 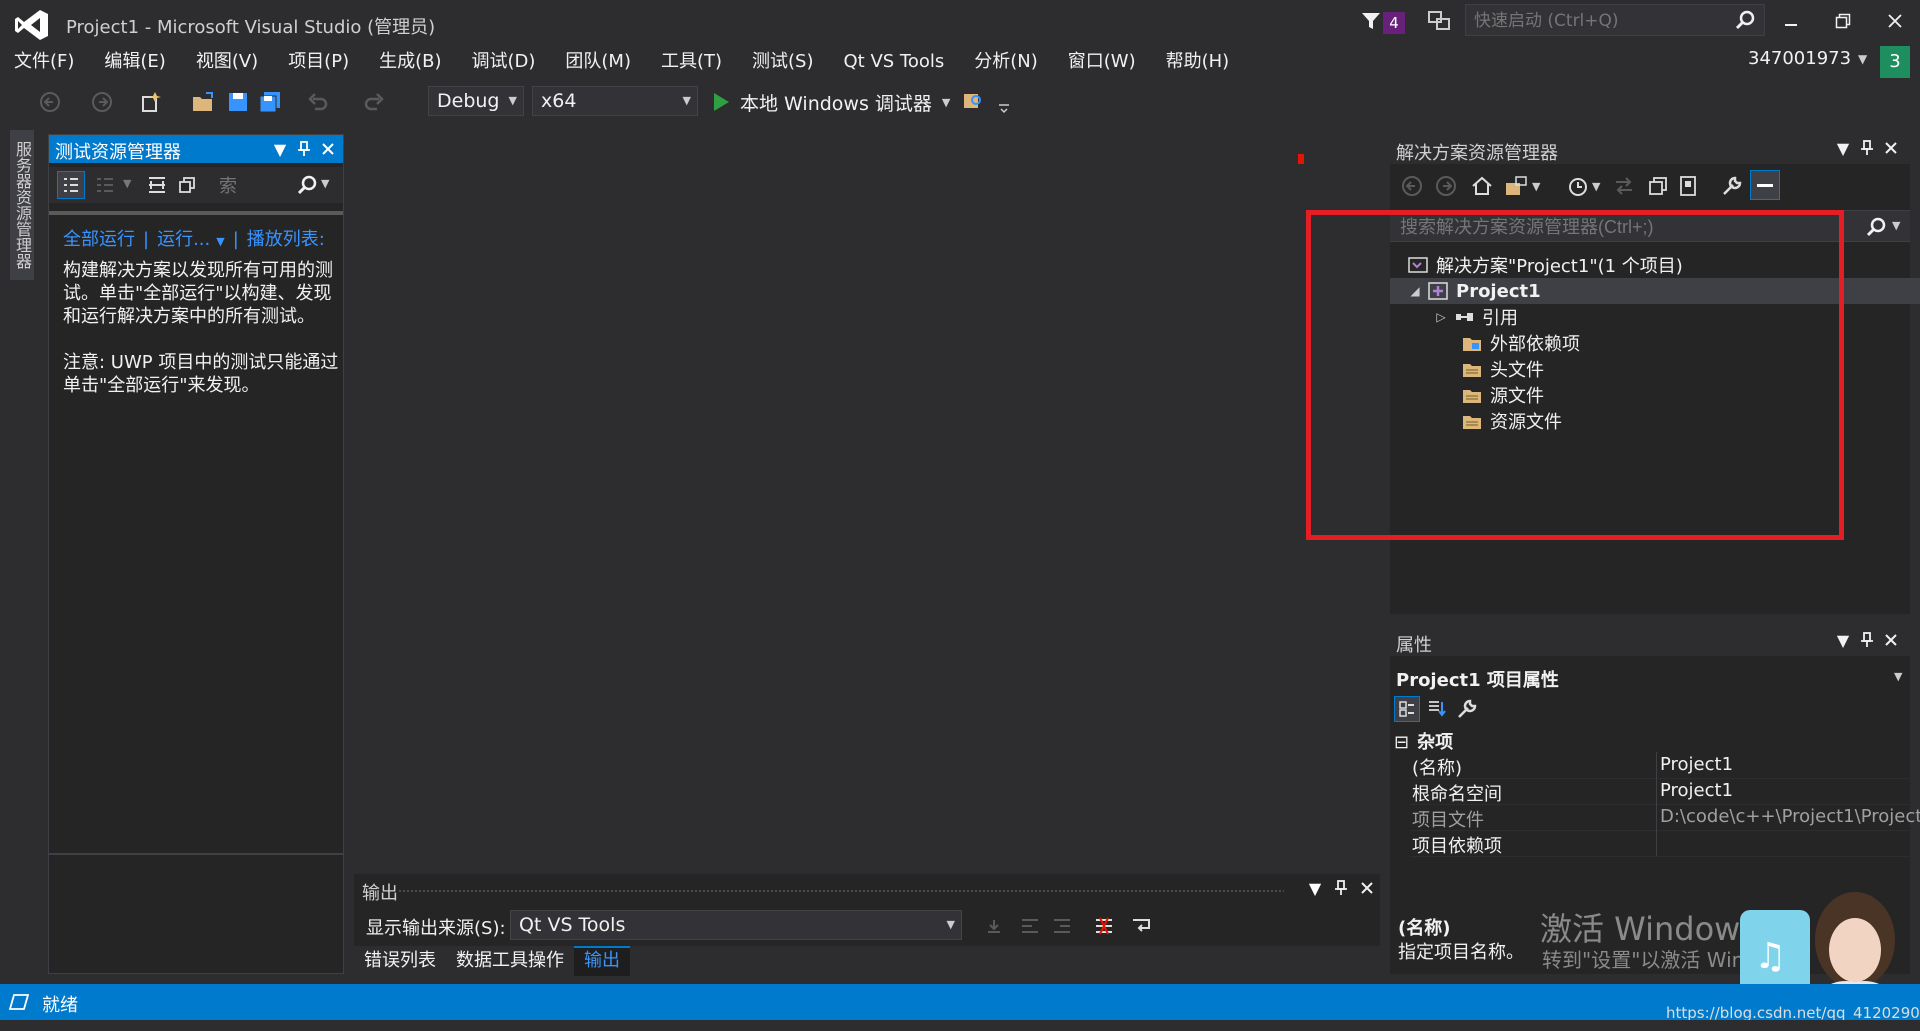 What do you see at coordinates (1658, 186) in the screenshot?
I see `collapse-all-icon` at bounding box center [1658, 186].